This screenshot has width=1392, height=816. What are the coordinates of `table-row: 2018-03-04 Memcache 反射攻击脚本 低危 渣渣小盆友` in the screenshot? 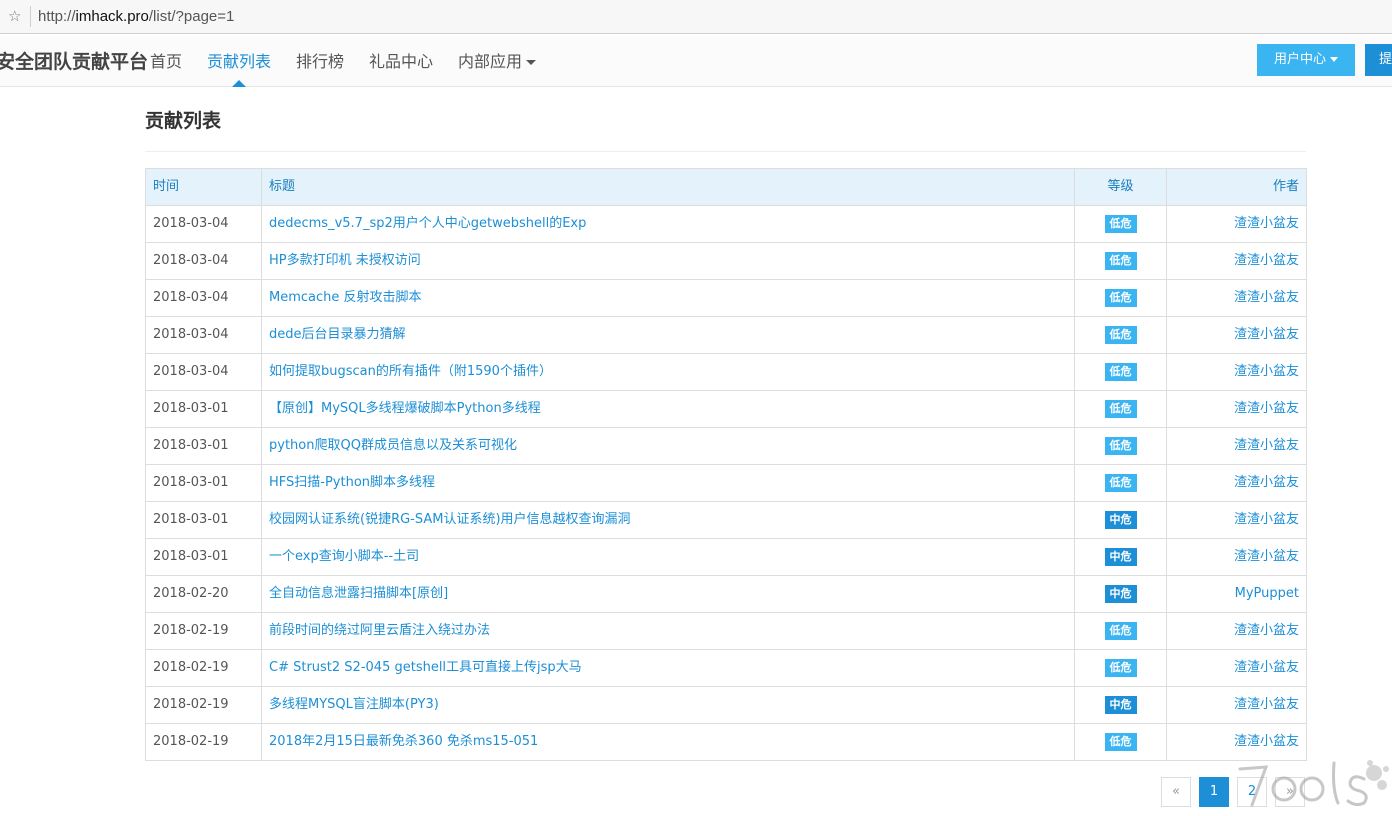 It's located at (726, 298).